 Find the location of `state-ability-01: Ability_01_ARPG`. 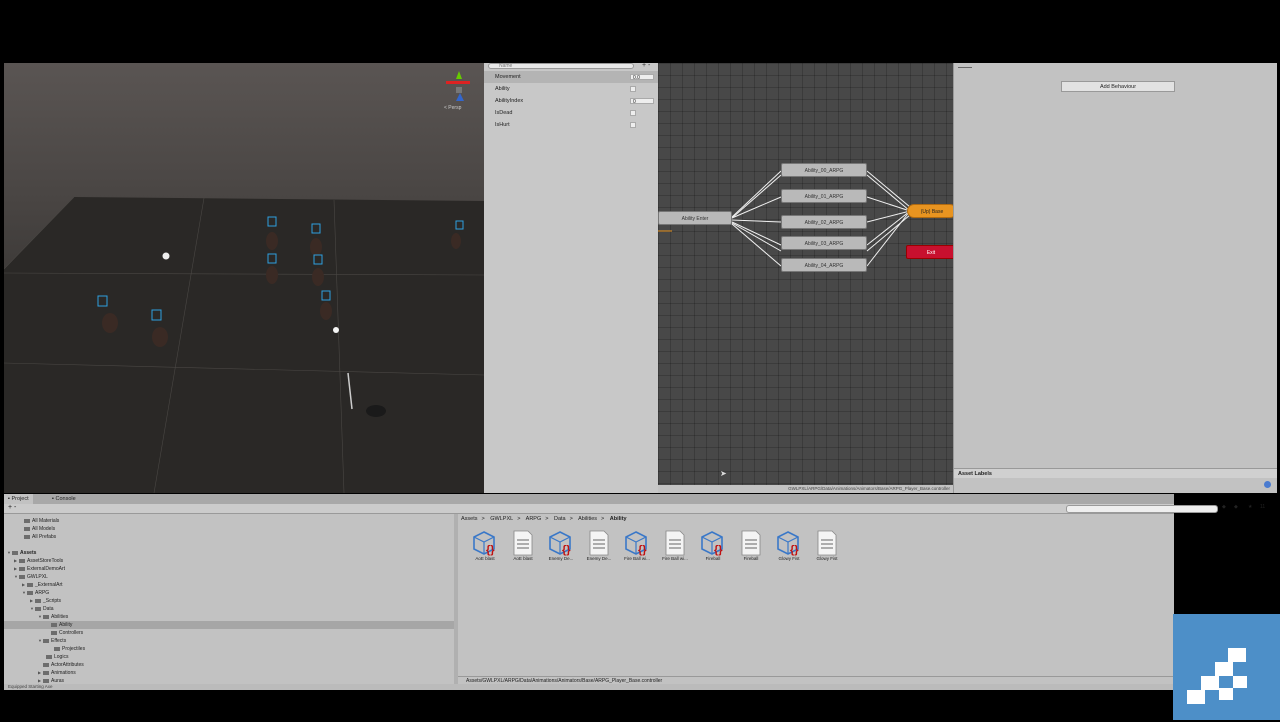

state-ability-01: Ability_01_ARPG is located at coordinates (824, 196).